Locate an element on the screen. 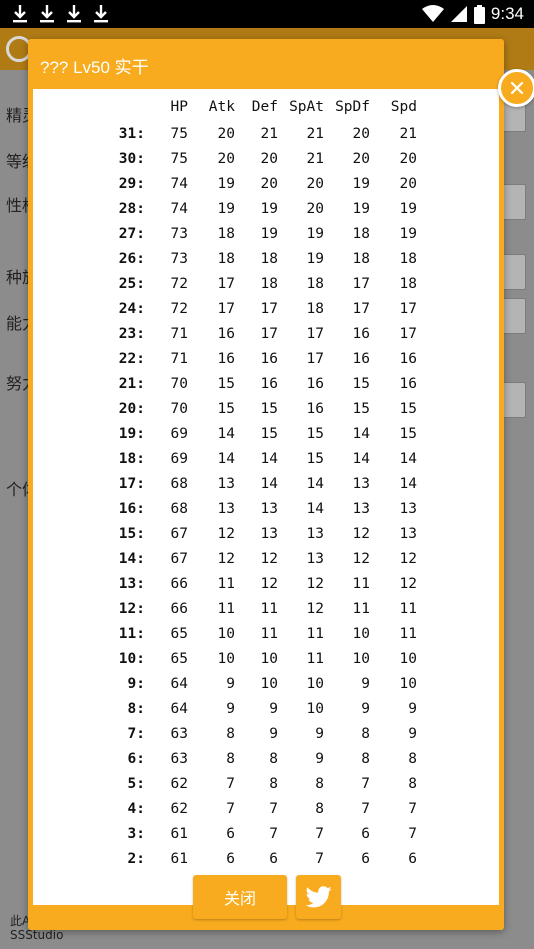 This screenshot has width=534, height=949. twitter-bird-icon is located at coordinates (318, 897).